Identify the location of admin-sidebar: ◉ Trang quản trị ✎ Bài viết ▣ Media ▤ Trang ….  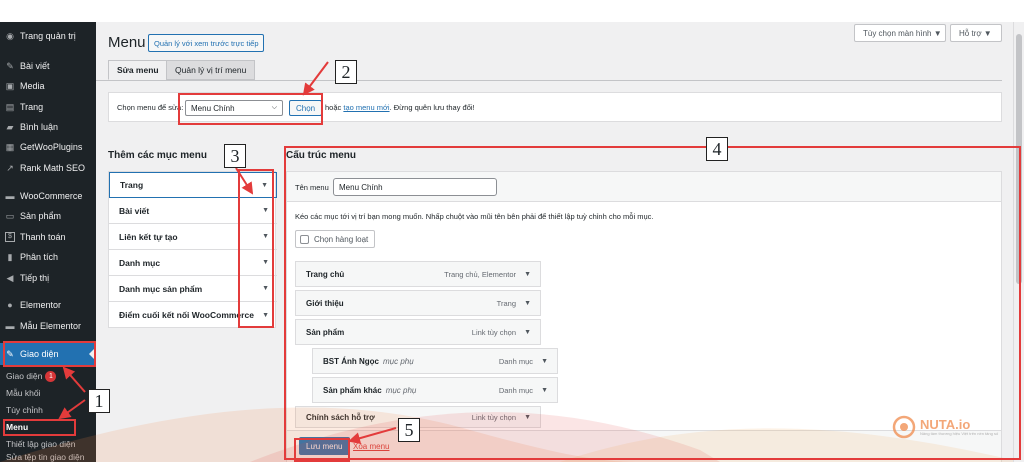
(48, 242).